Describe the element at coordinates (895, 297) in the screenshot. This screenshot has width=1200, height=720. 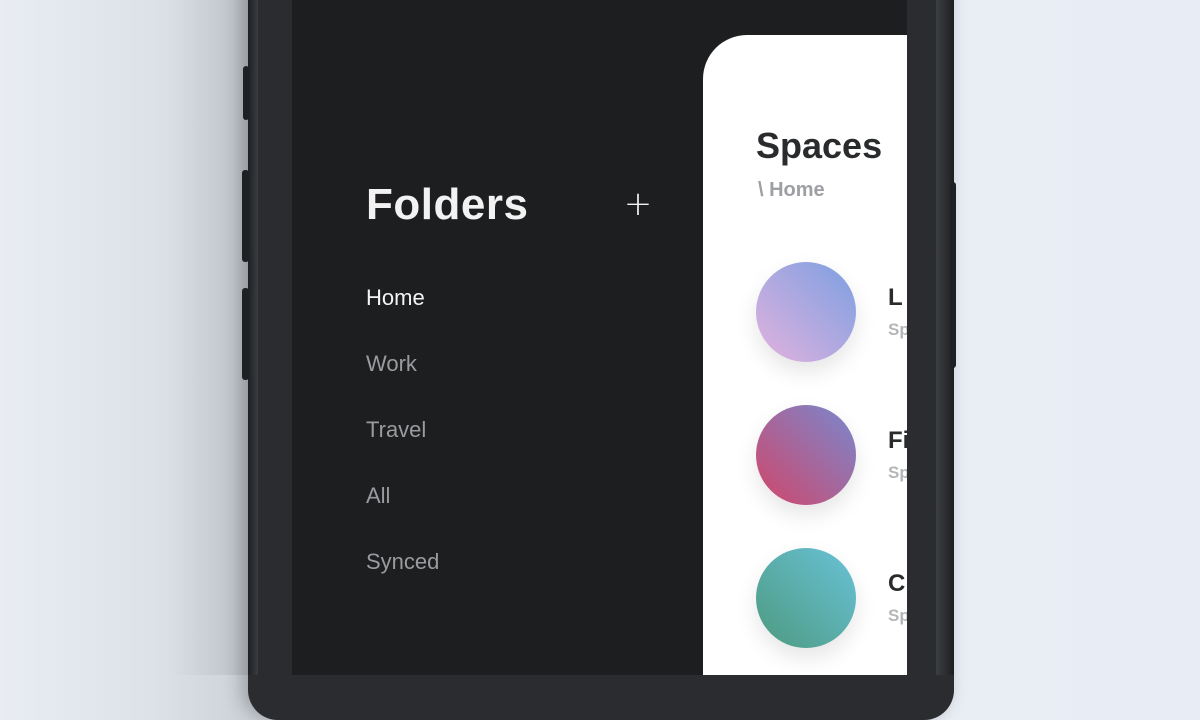
I see `space-name: L` at that location.